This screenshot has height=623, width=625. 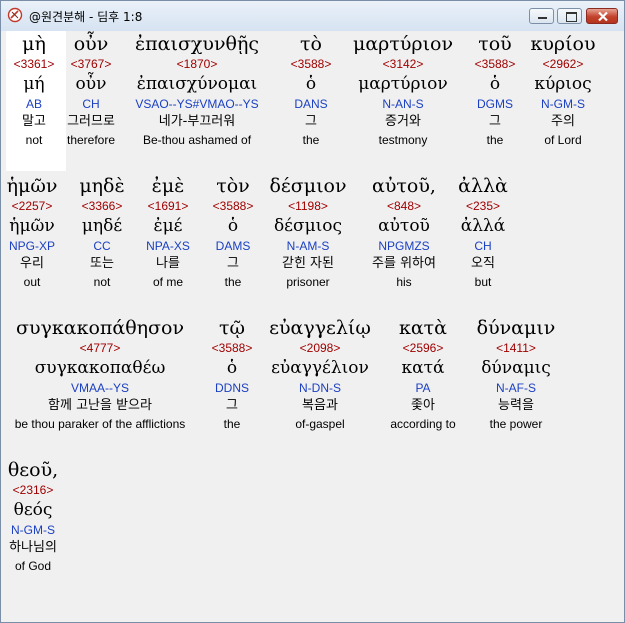 I want to click on word-block: θεοῦ, <2316> θεός N-GM-S 하나님의 of God, so click(x=66, y=516).